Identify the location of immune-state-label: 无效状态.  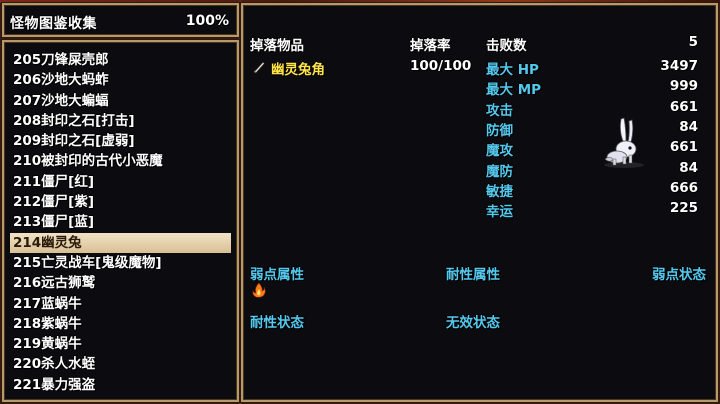
(473, 323).